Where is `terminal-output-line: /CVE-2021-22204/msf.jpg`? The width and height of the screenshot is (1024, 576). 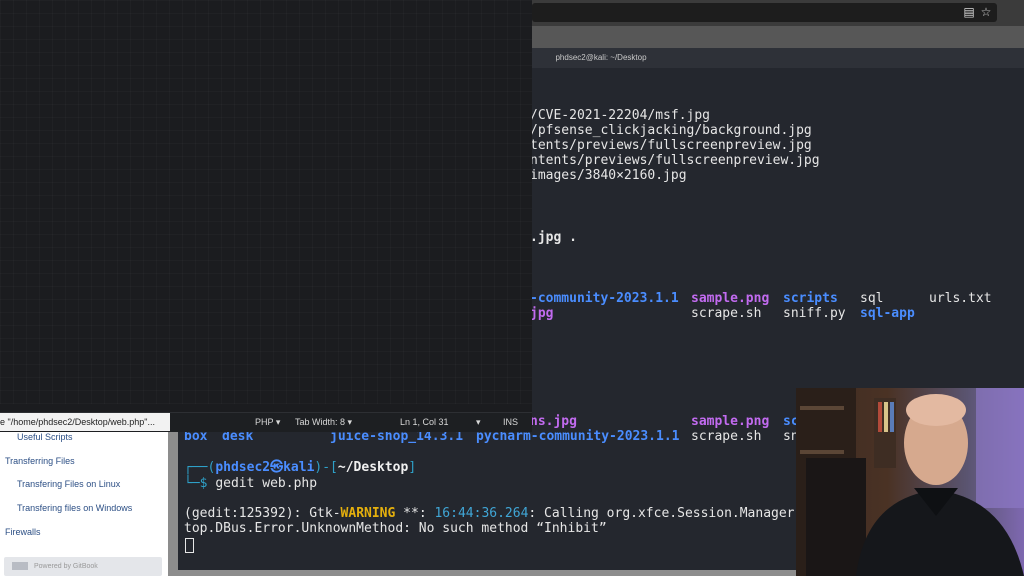
terminal-output-line: /CVE-2021-22204/msf.jpg is located at coordinates (620, 115).